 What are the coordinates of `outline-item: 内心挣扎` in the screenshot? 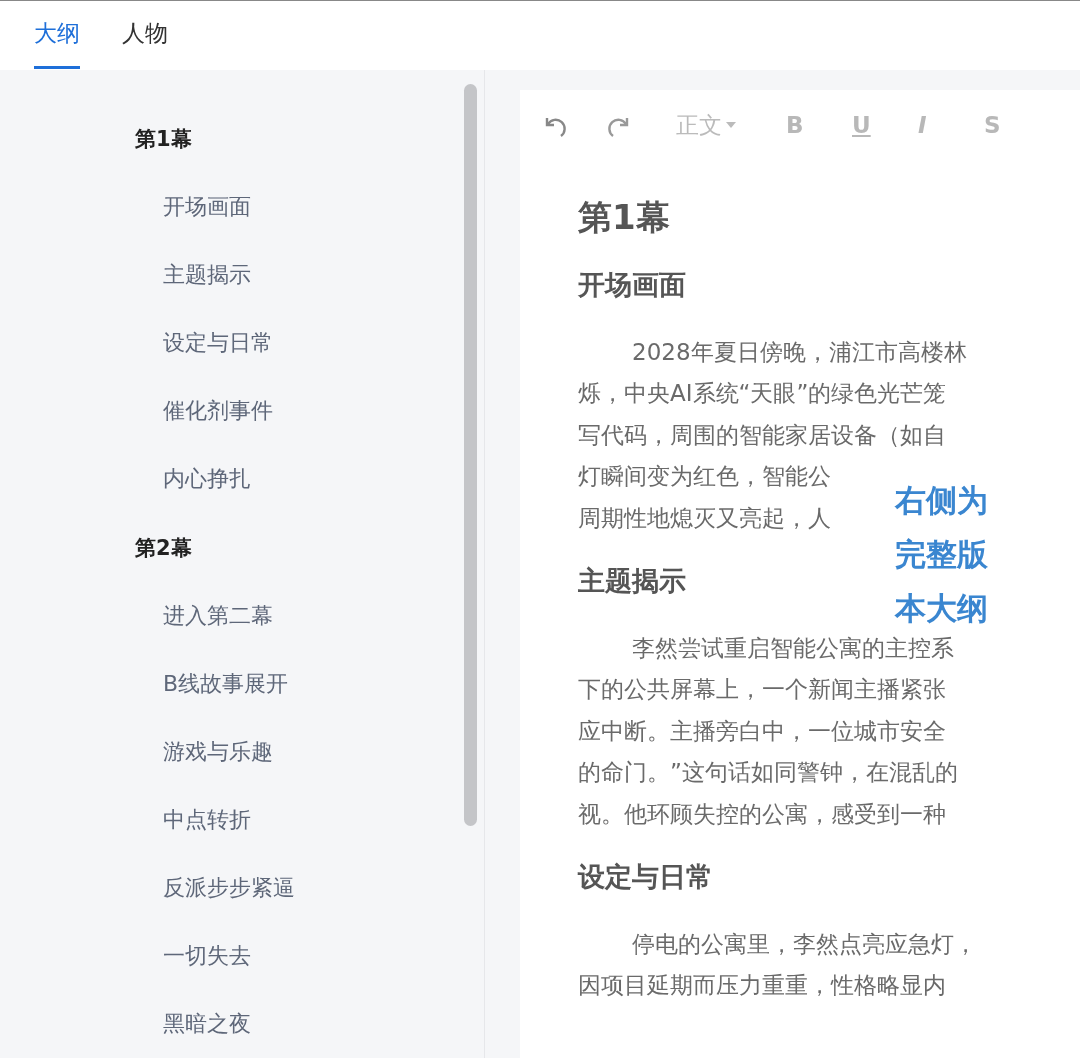 It's located at (229, 479).